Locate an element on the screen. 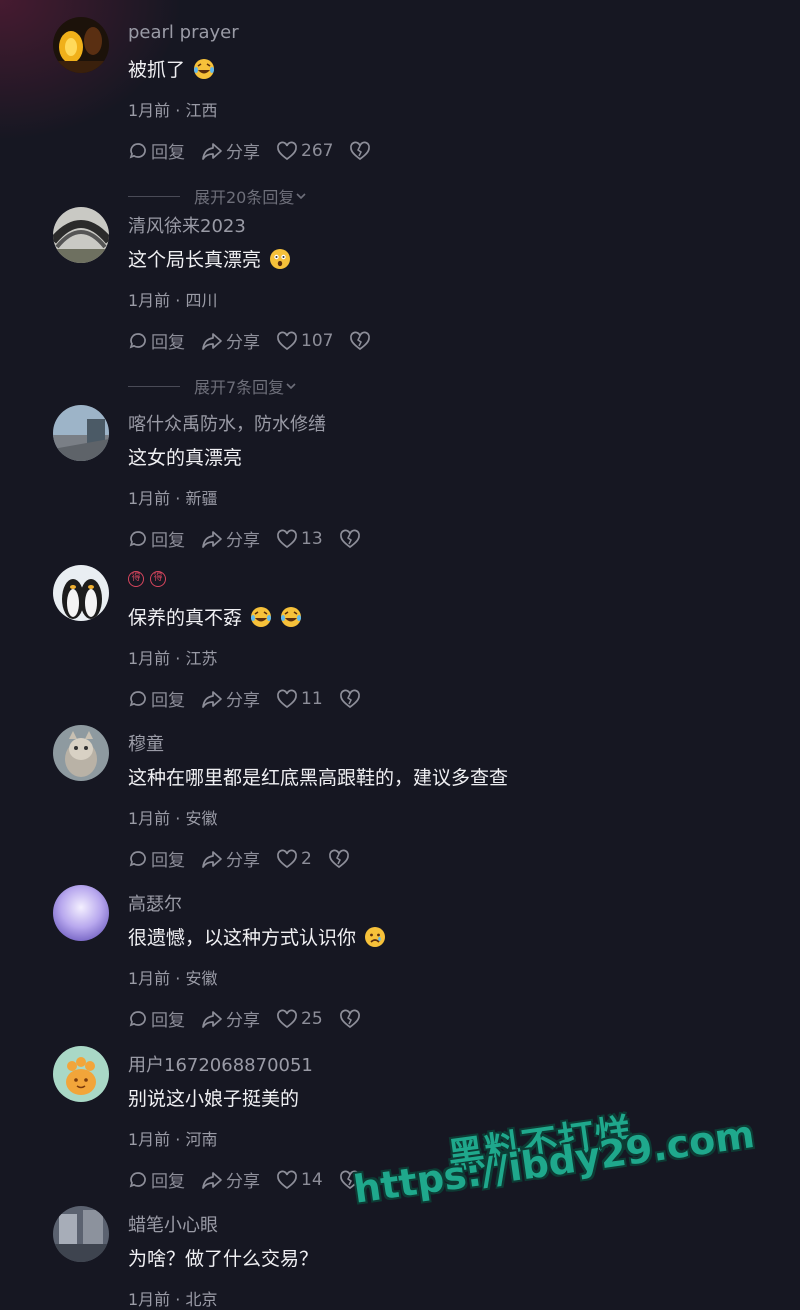  comment-text: 被抓了 is located at coordinates (171, 68).